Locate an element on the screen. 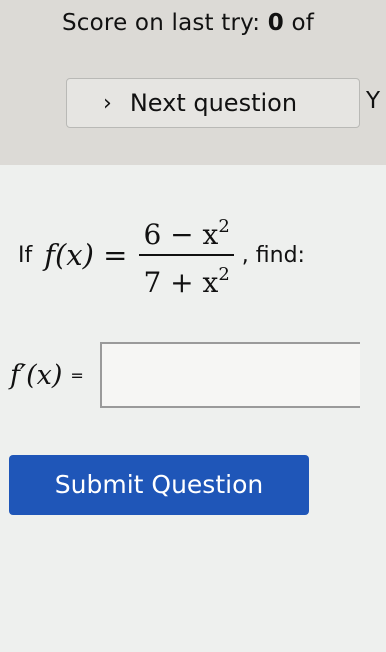 The width and height of the screenshot is (386, 652). score-text: Score on last try: 0 of is located at coordinates (188, 23).